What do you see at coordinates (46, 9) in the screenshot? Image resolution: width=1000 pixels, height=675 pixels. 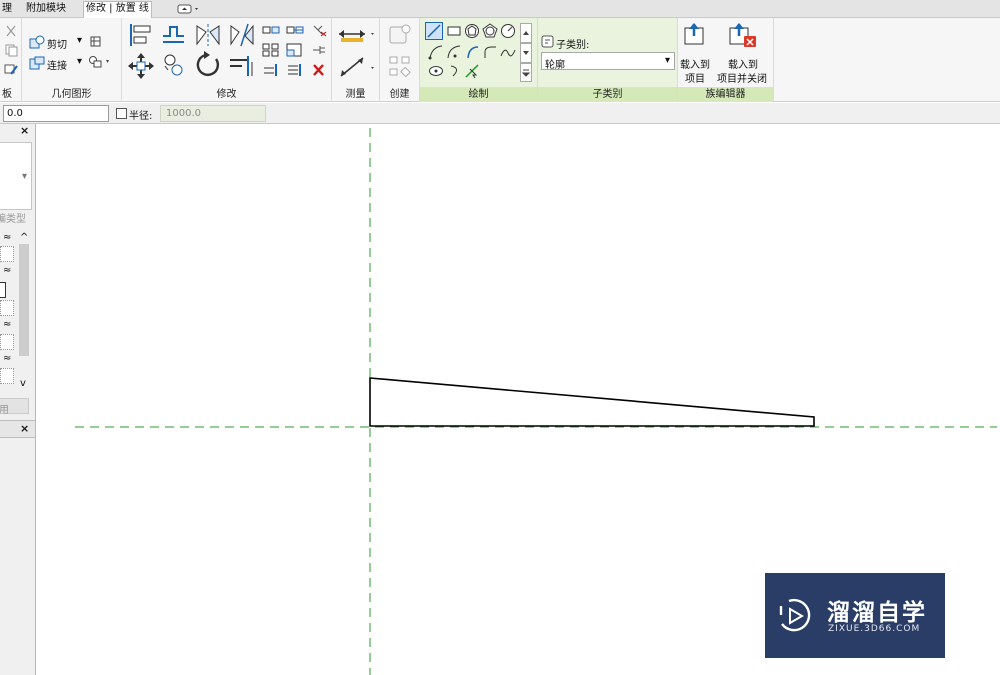 I see `tab-addins: 附加模块` at bounding box center [46, 9].